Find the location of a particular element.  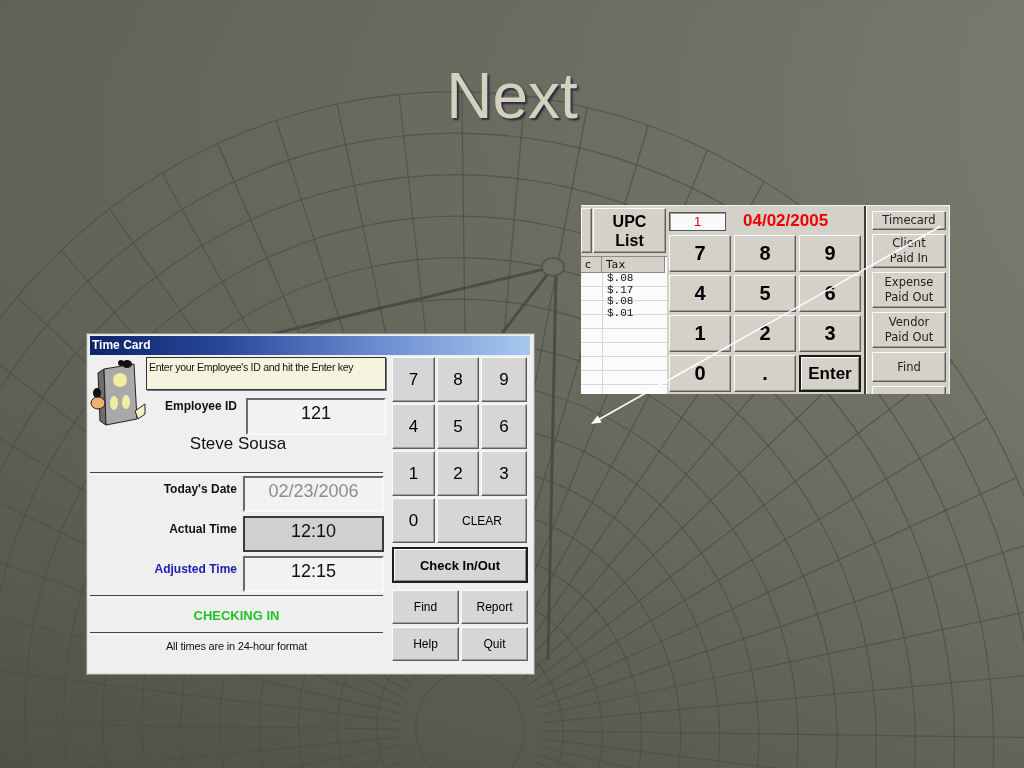

field-label: Employee ID is located at coordinates (200, 406).